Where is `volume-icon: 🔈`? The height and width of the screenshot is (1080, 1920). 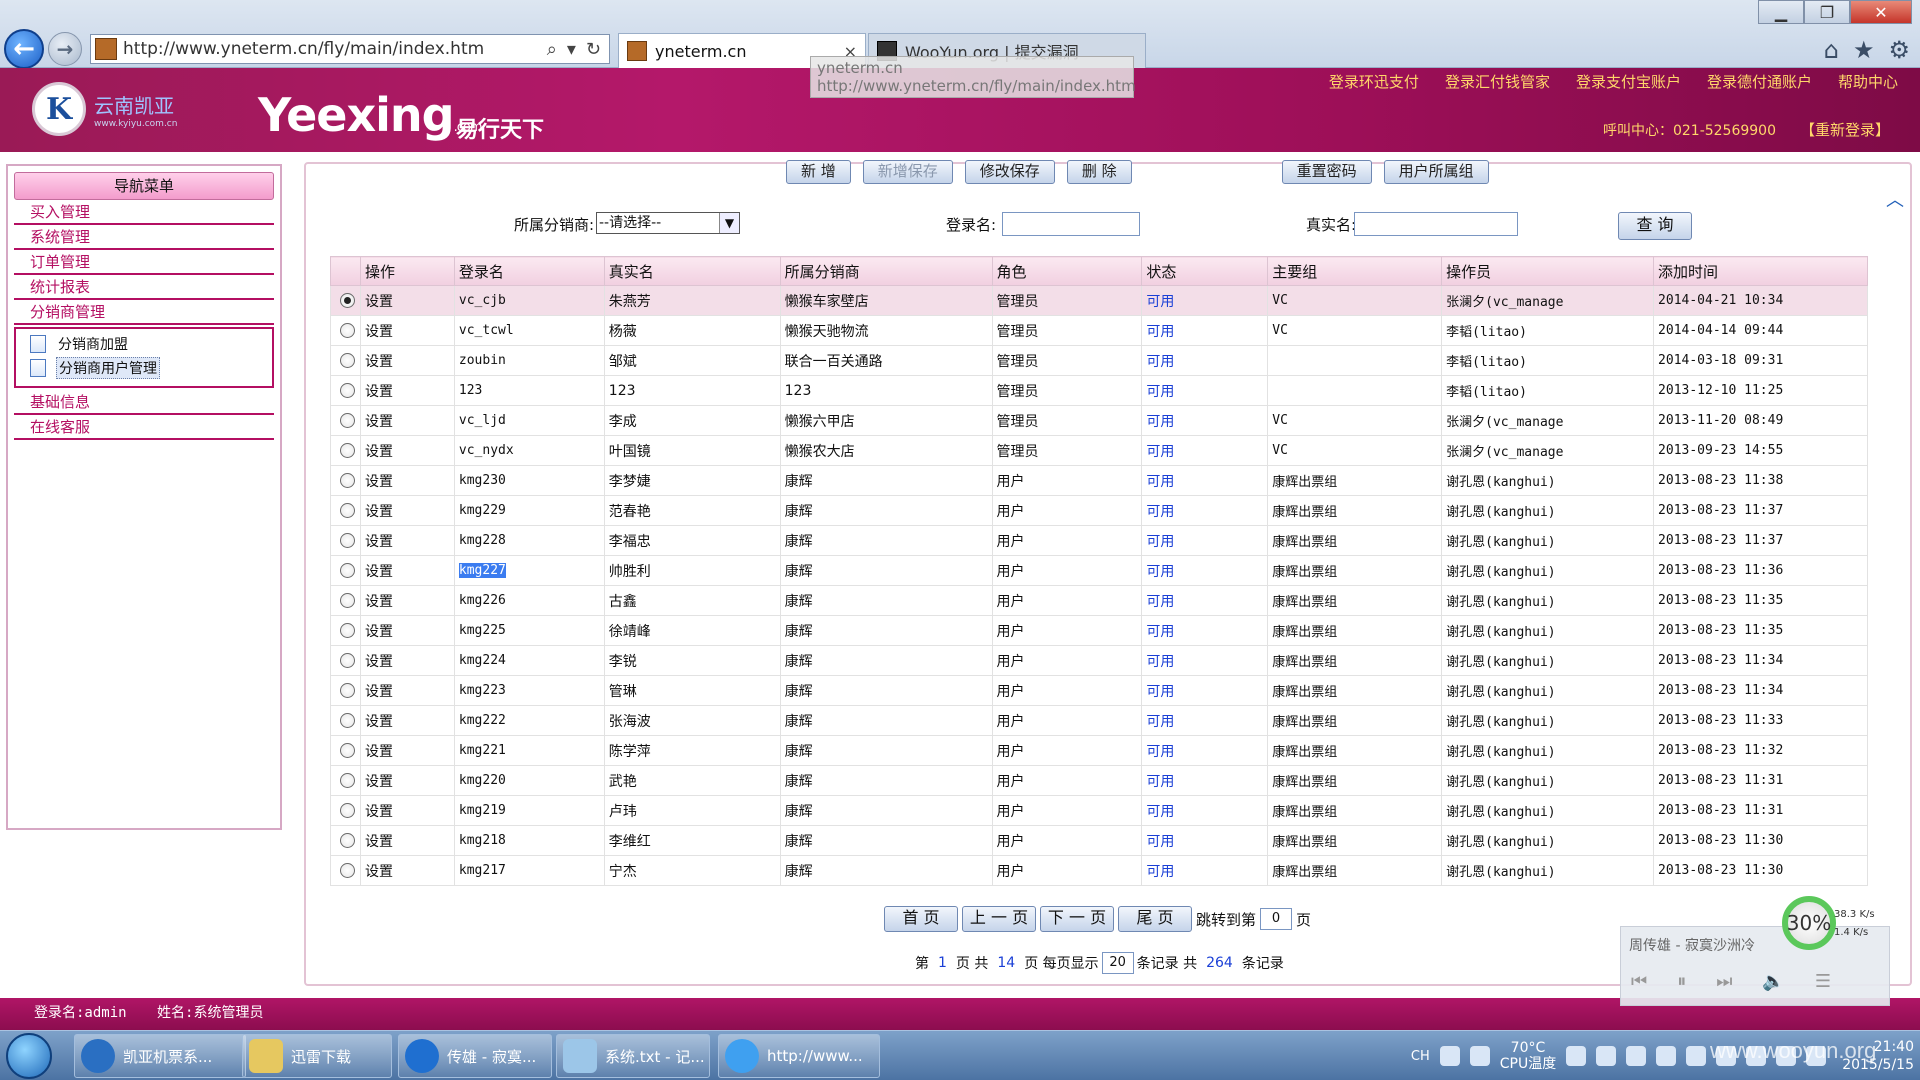
volume-icon: 🔈 is located at coordinates (1773, 981).